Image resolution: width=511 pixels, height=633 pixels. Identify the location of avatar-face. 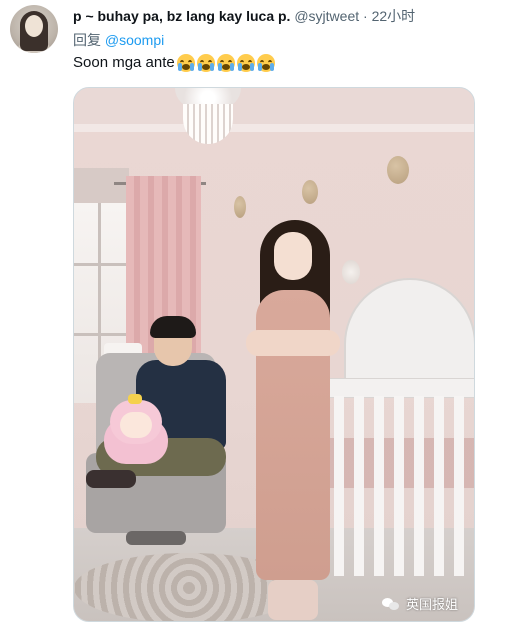
(34, 26).